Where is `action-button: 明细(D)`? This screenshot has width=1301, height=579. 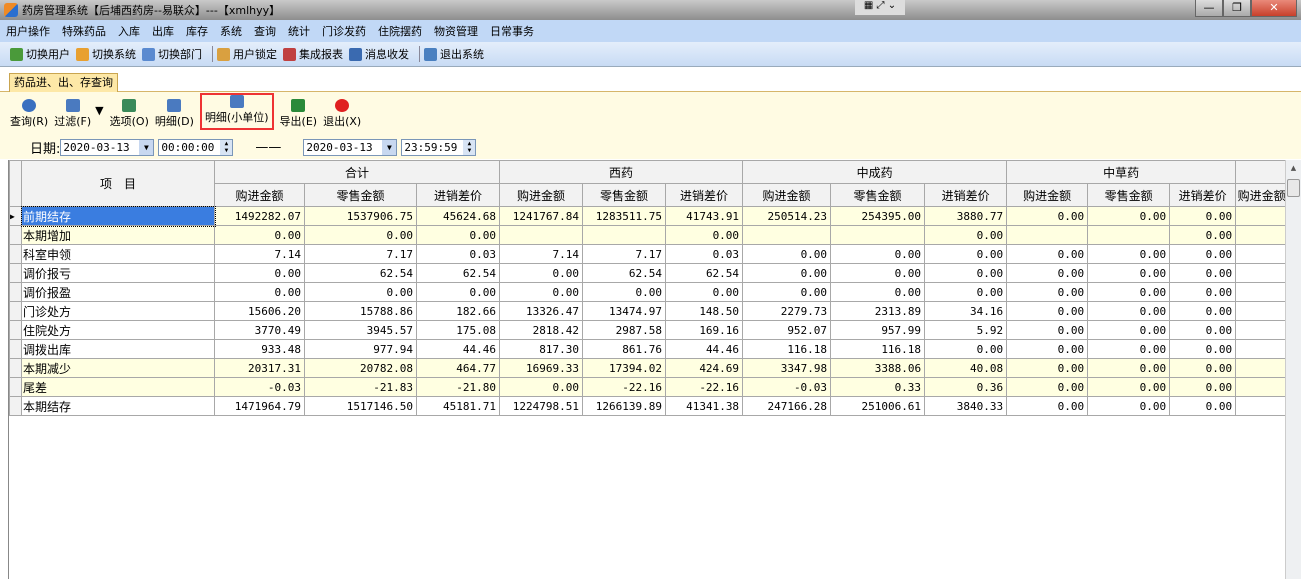 action-button: 明细(D) is located at coordinates (174, 113).